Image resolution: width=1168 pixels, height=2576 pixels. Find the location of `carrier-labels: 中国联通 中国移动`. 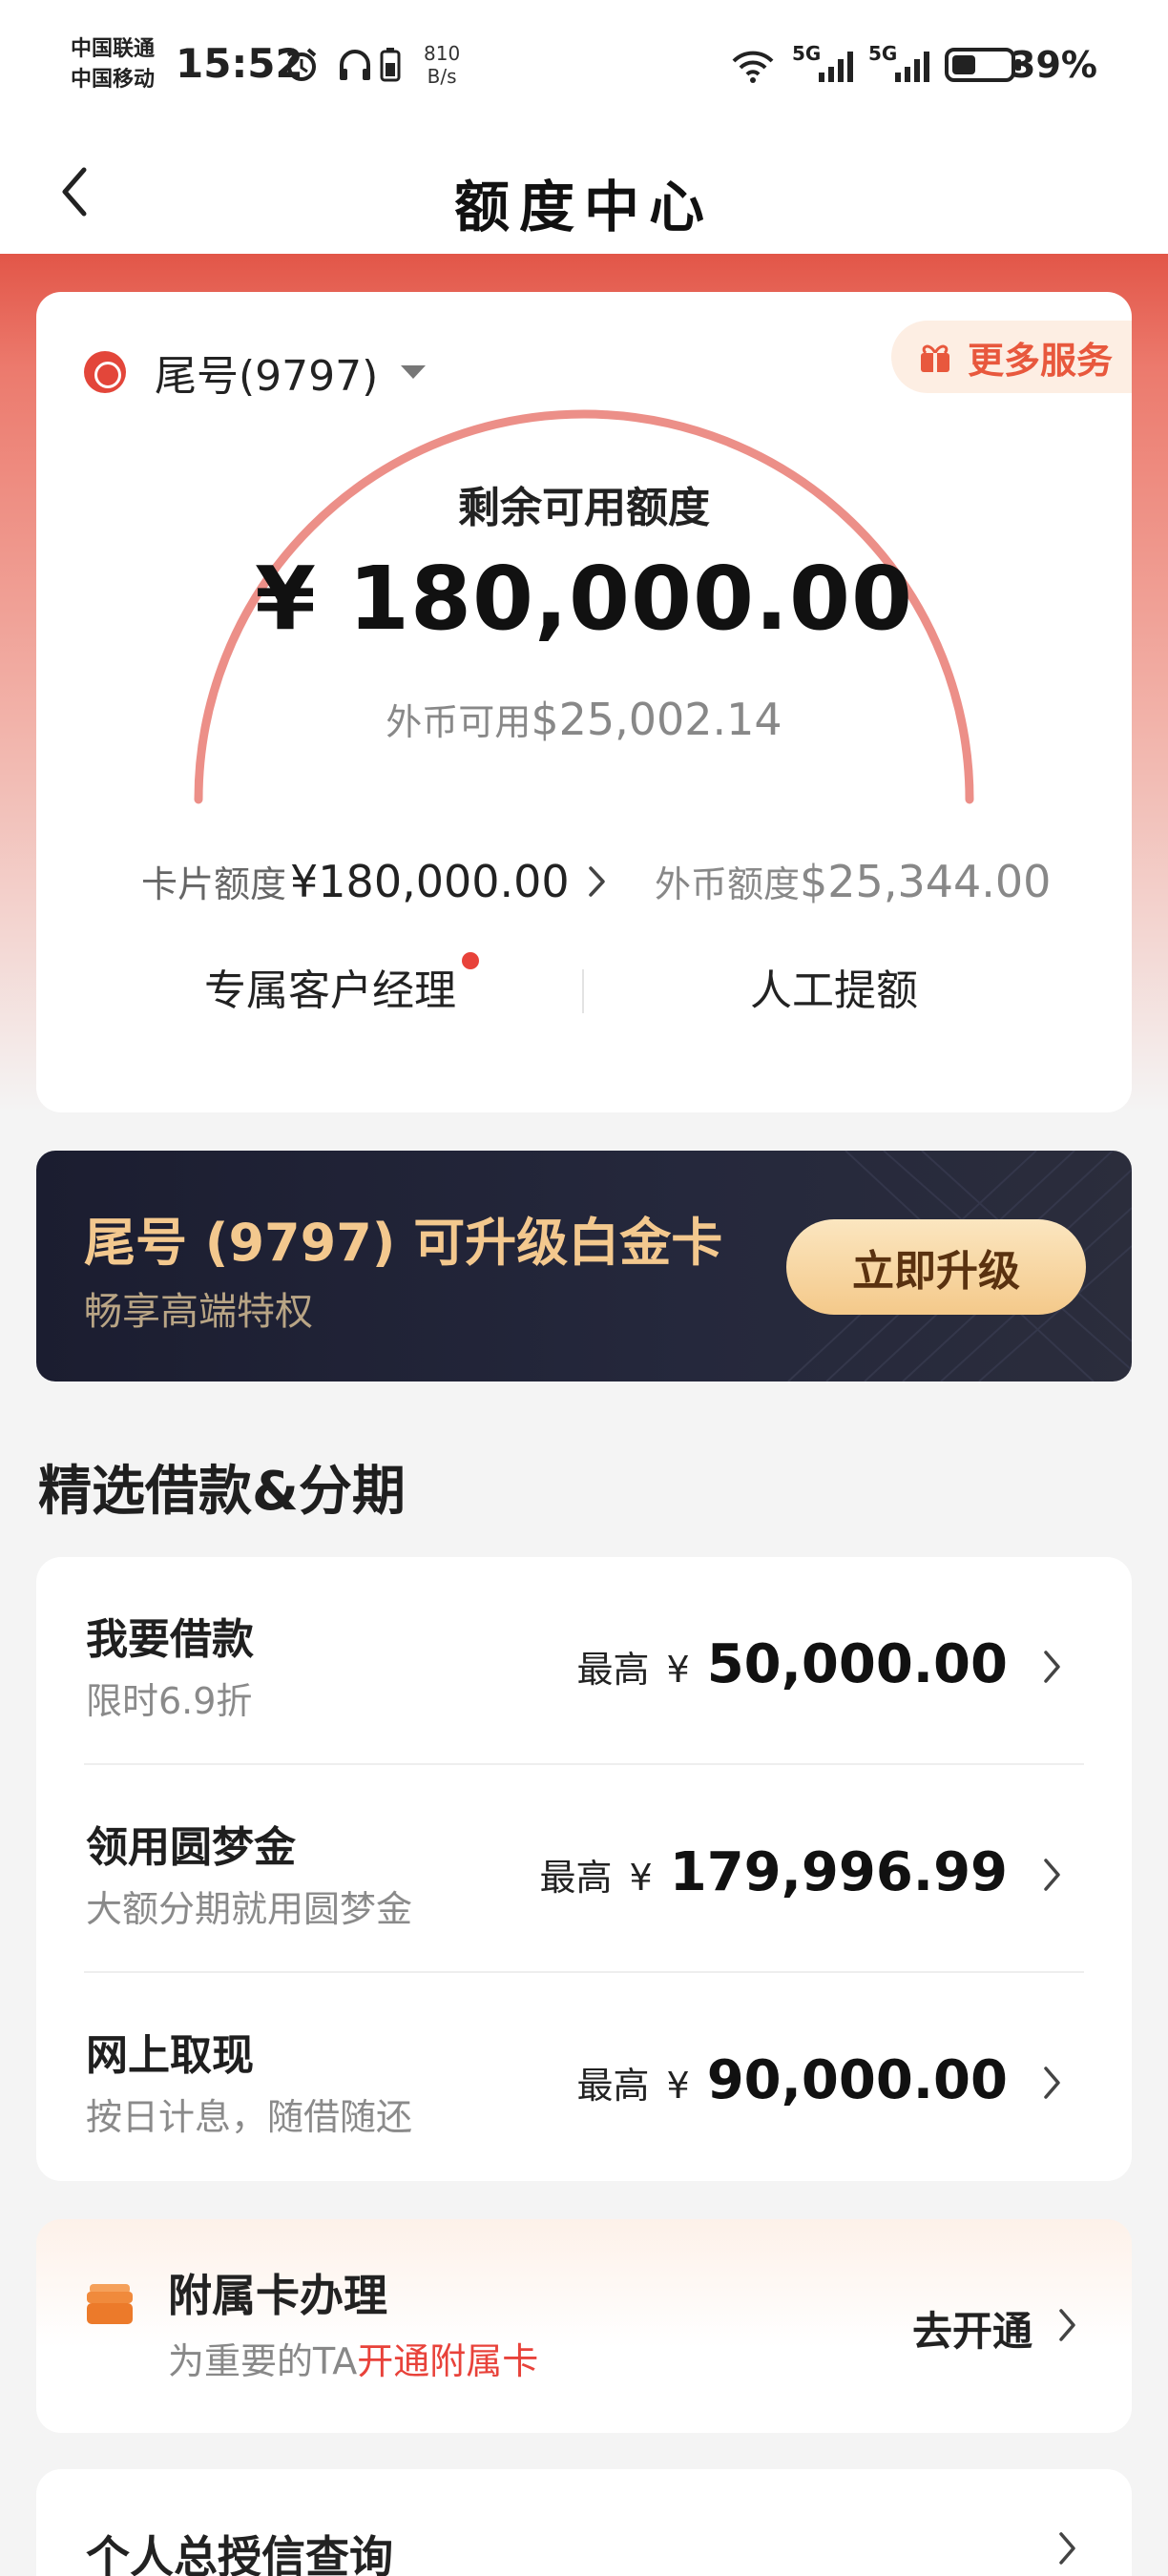

carrier-labels: 中国联通 中国移动 is located at coordinates (113, 64).